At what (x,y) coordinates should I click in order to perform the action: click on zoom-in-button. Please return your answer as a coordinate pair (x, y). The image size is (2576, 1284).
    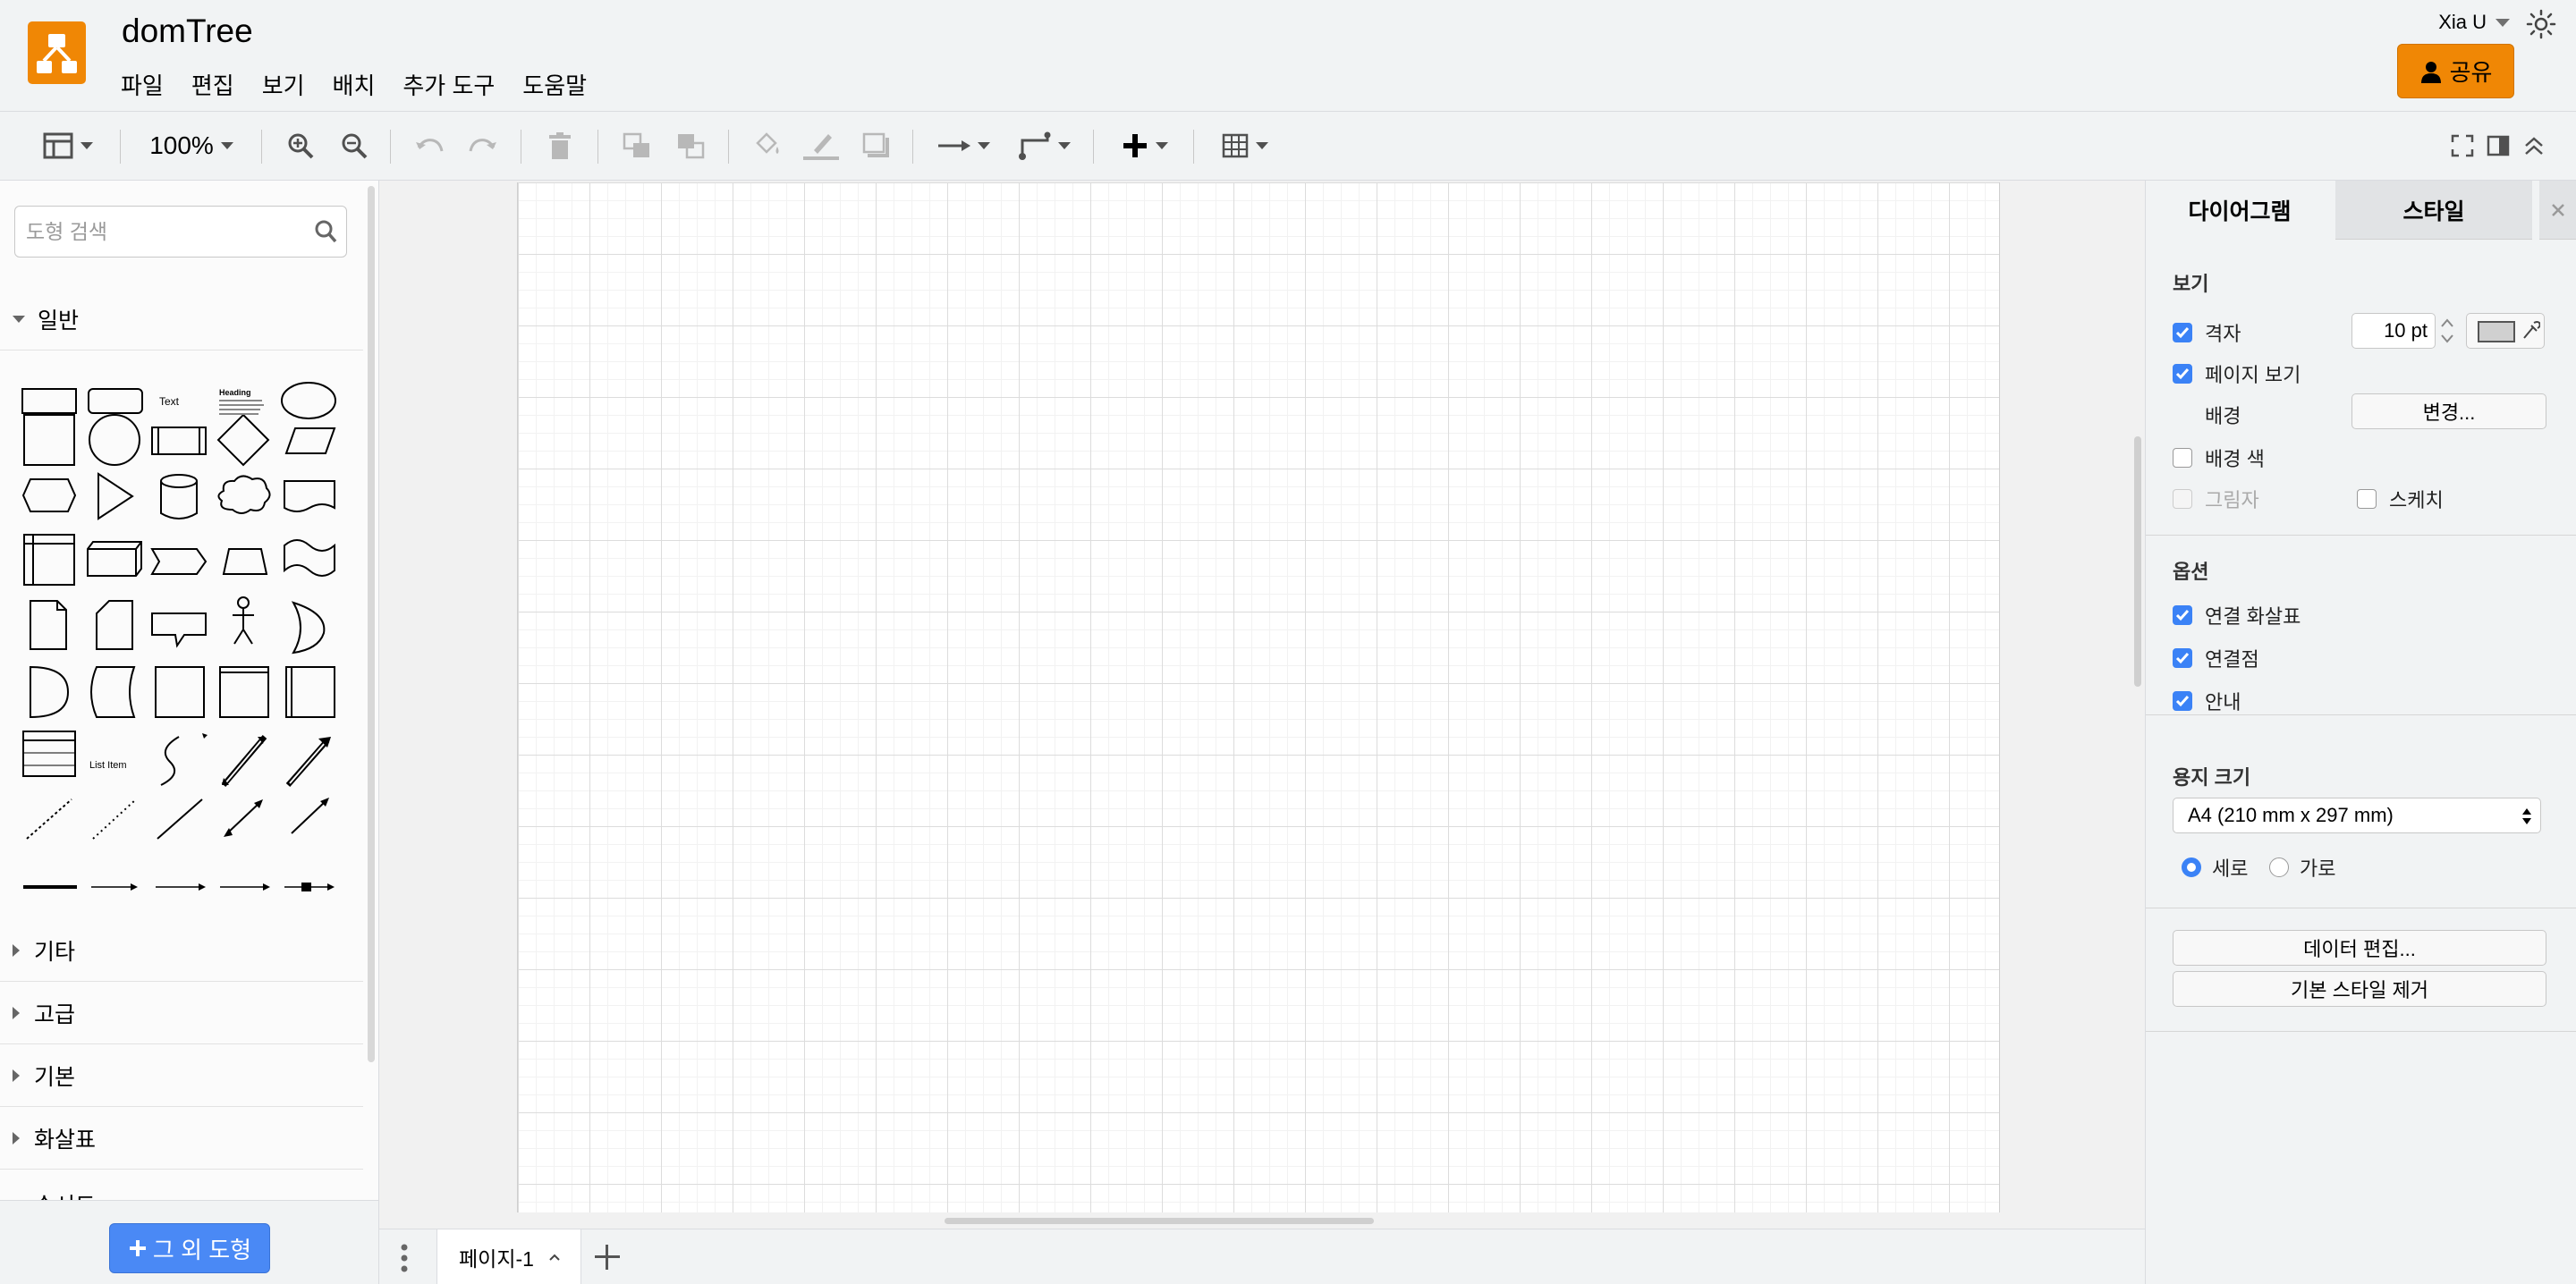
    Looking at the image, I should click on (300, 145).